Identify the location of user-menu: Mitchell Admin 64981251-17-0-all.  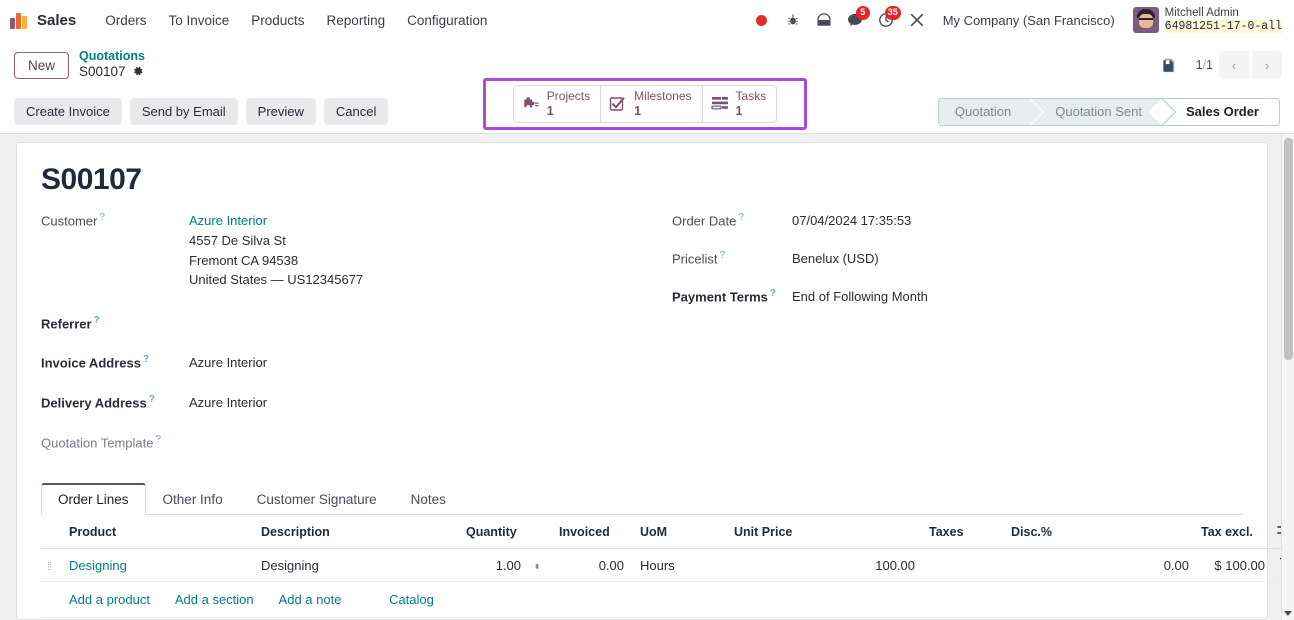
(1206, 20).